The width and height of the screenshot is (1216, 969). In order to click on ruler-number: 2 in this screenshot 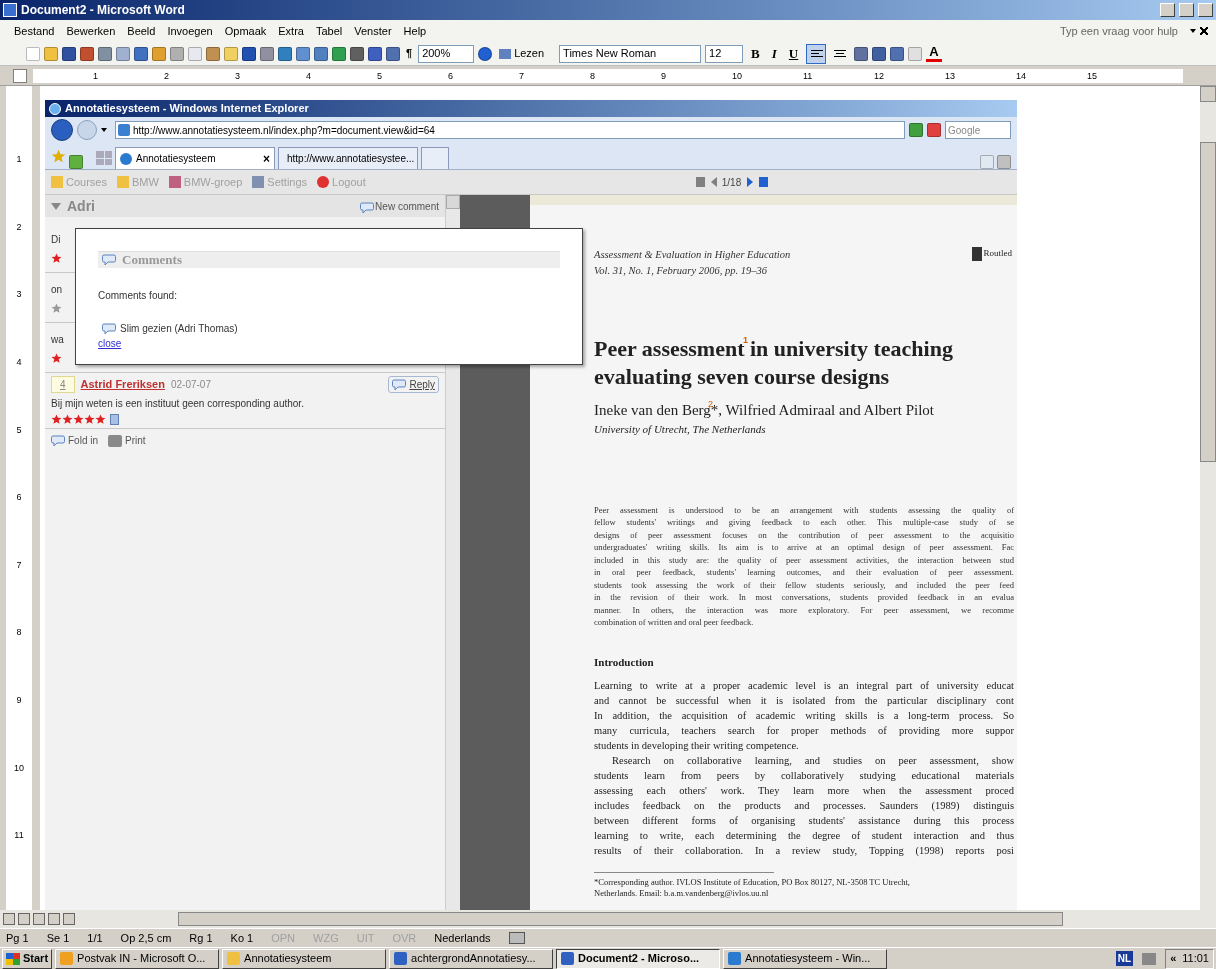, I will do `click(19, 227)`.